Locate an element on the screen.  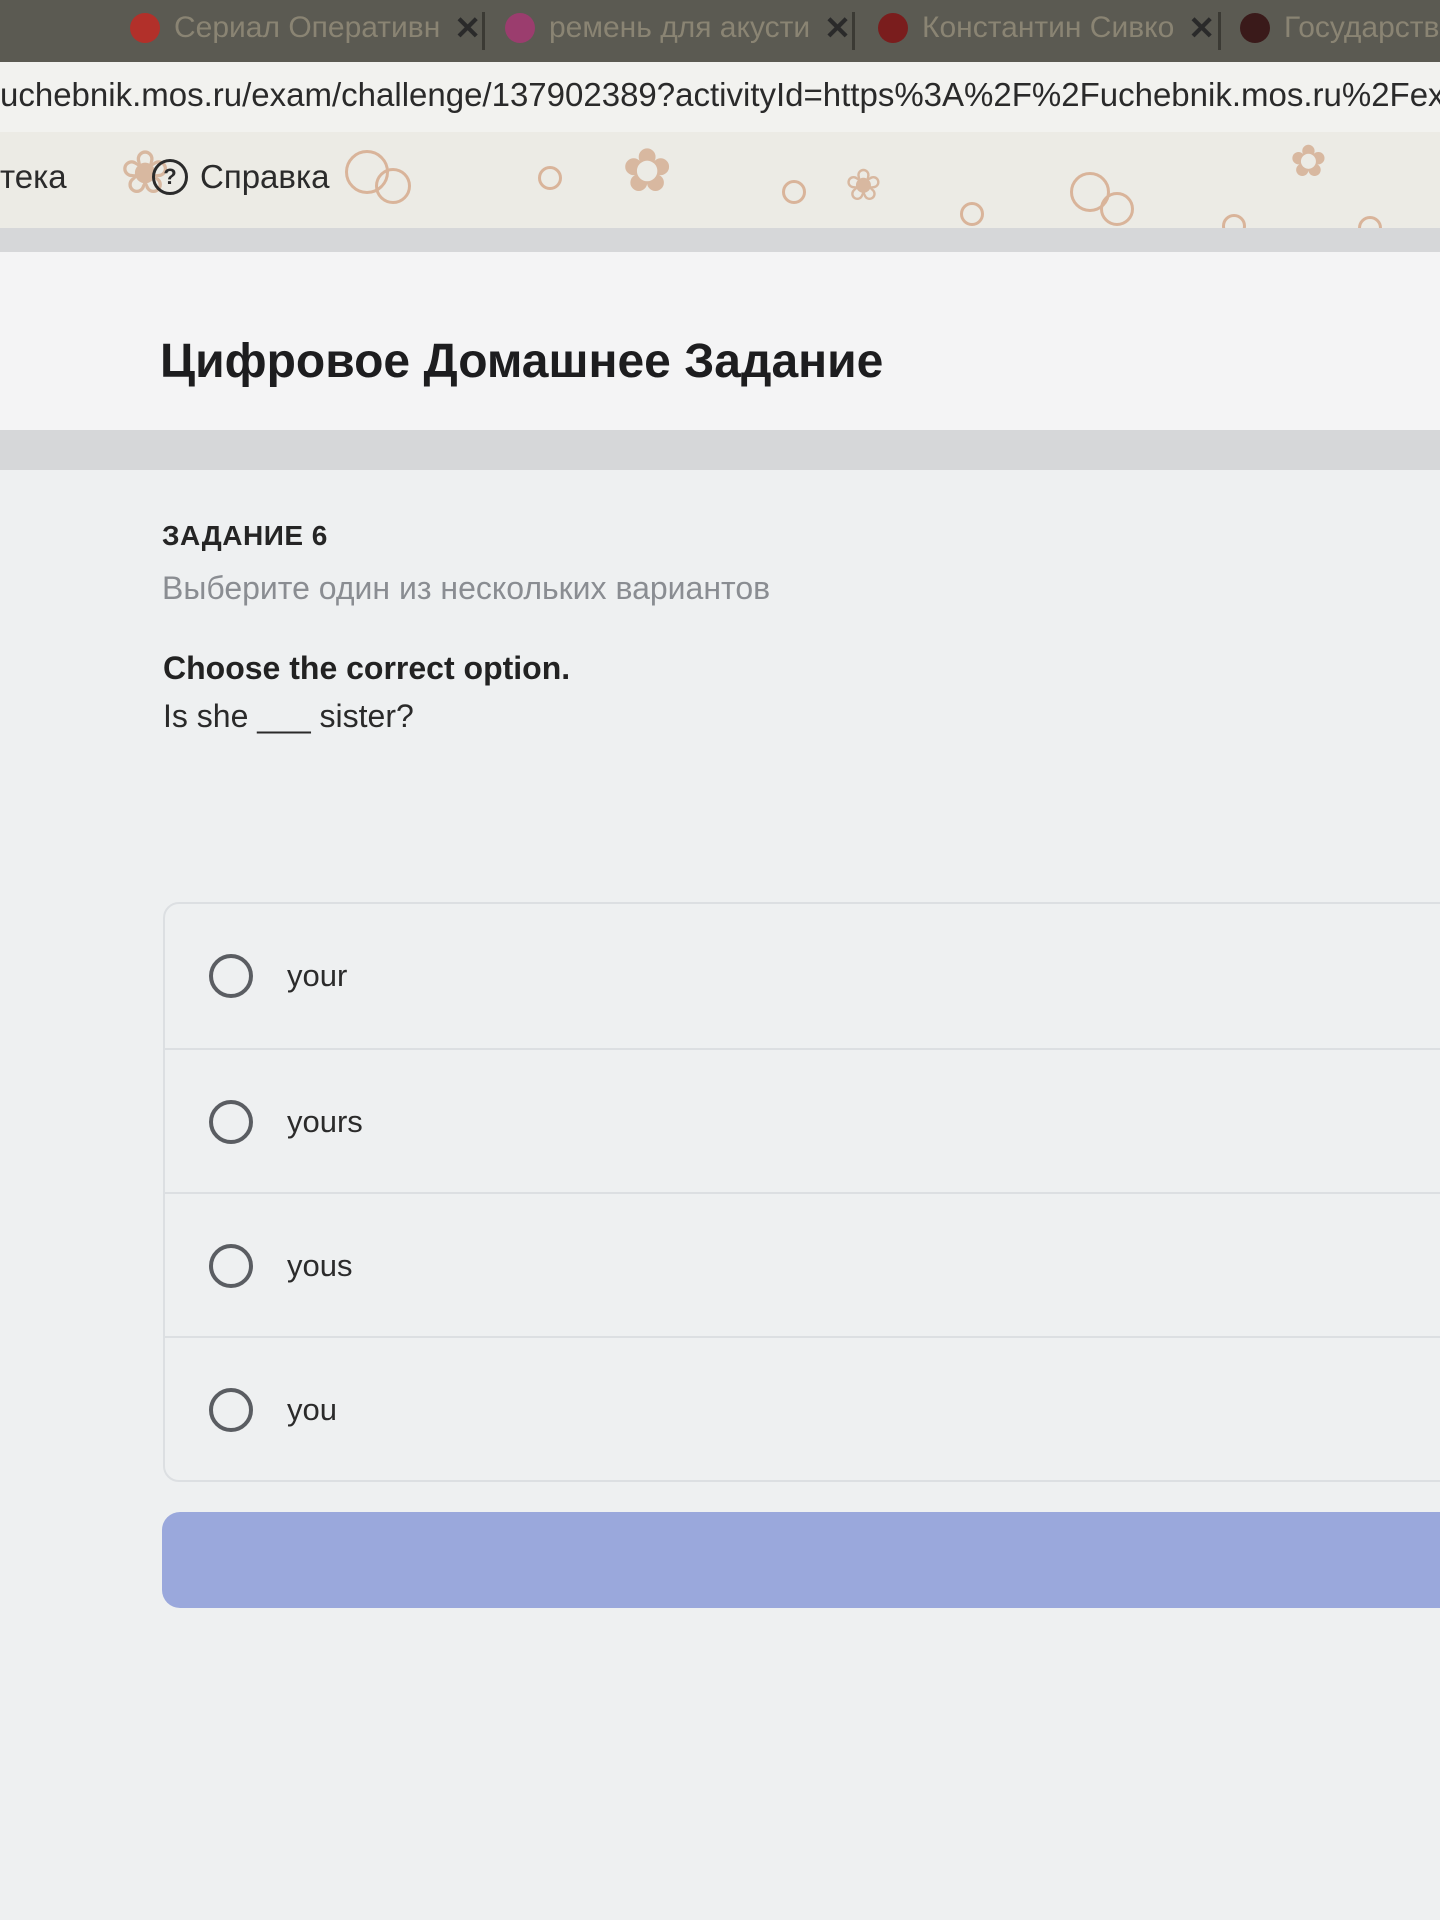
answer-option: yours is located at coordinates (802, 1121).